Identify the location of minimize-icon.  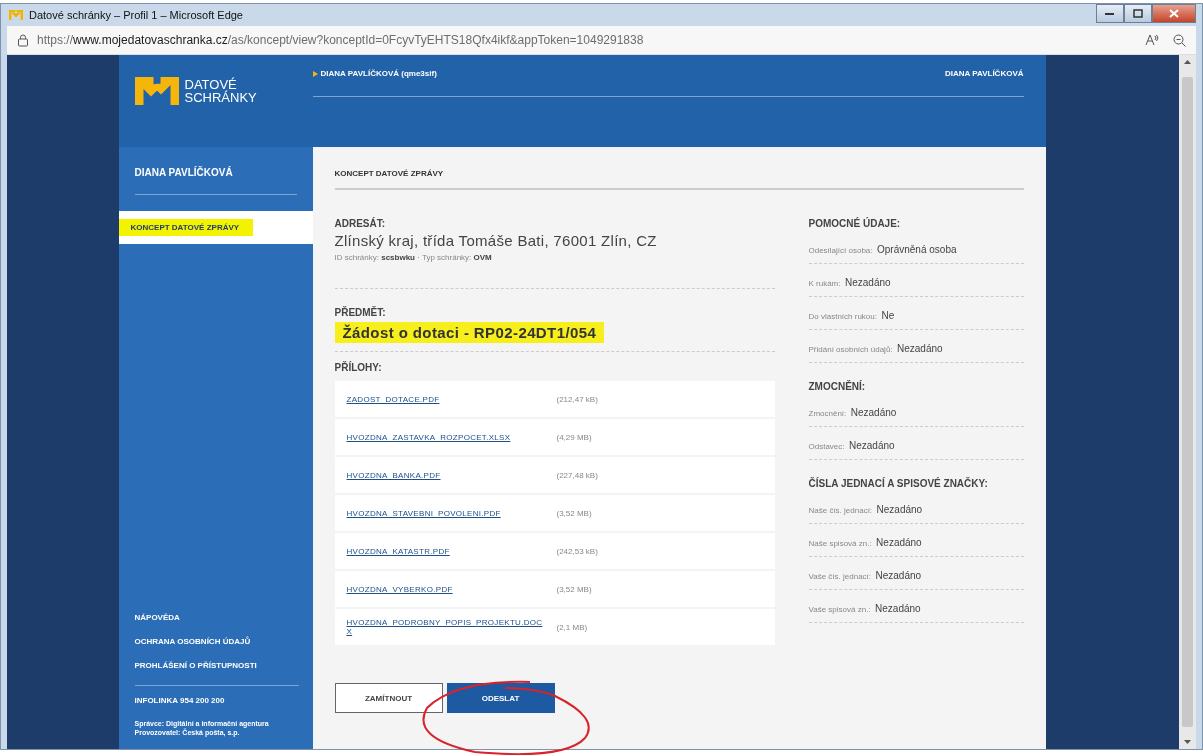
(1110, 13).